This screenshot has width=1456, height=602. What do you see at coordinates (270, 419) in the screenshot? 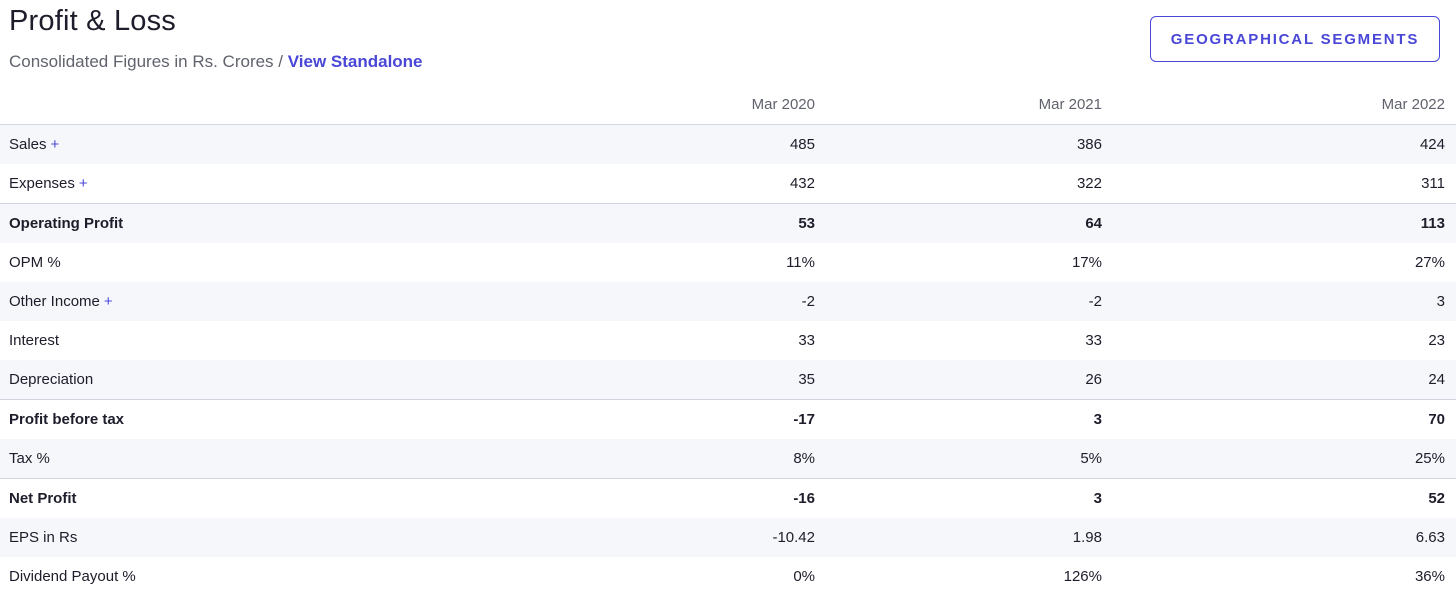
I see `row-label-cell: Profit before tax` at bounding box center [270, 419].